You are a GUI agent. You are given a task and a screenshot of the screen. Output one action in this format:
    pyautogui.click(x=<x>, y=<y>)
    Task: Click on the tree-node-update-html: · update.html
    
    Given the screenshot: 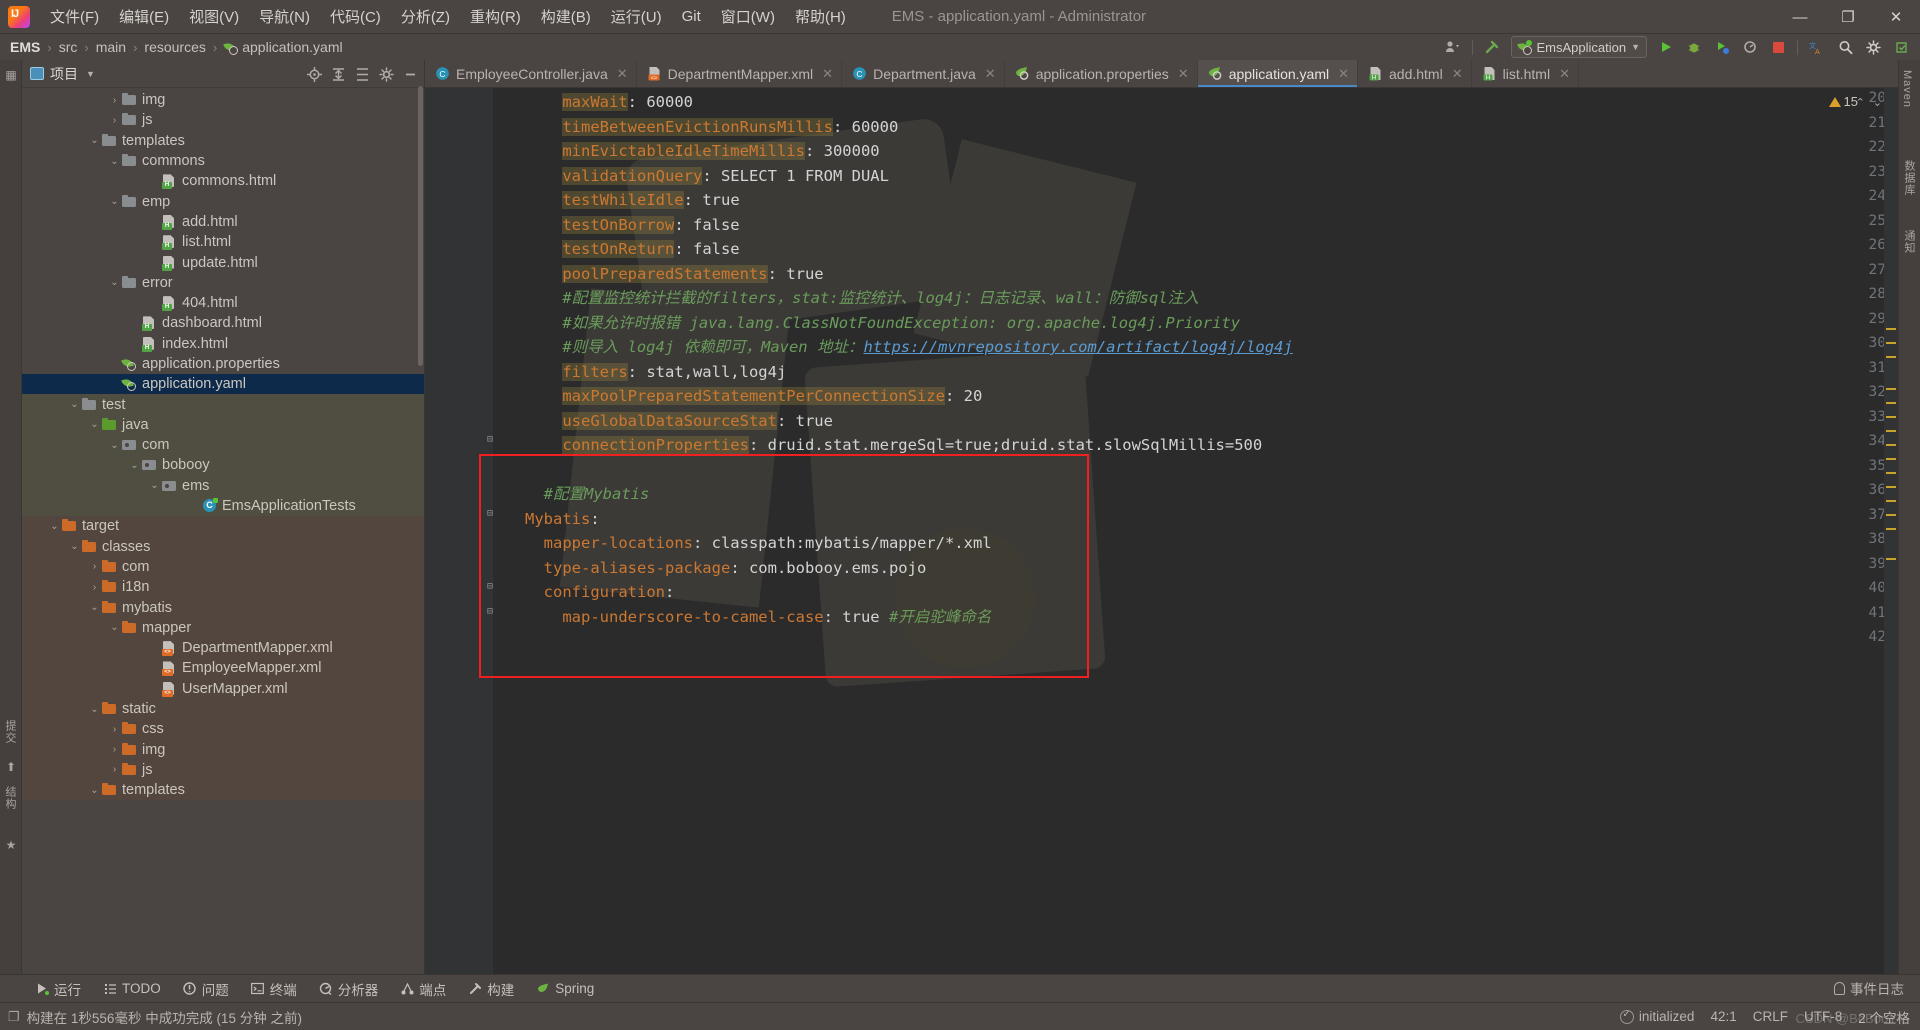 What is the action you would take?
    pyautogui.click(x=223, y=262)
    